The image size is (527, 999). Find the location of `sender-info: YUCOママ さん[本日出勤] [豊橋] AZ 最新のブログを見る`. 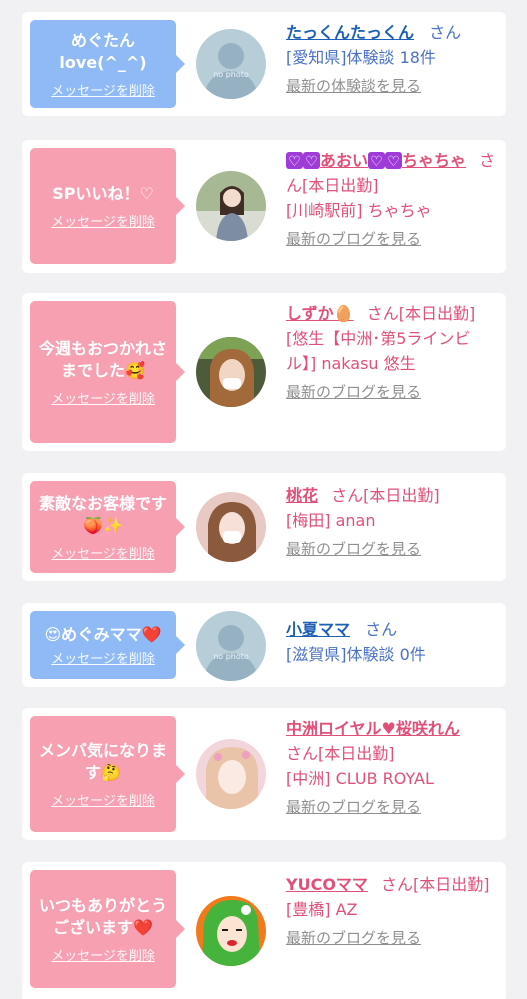

sender-info: YUCOママ さん[本日出勤] [豊橋] AZ 最新のブログを見る is located at coordinates (391, 911).